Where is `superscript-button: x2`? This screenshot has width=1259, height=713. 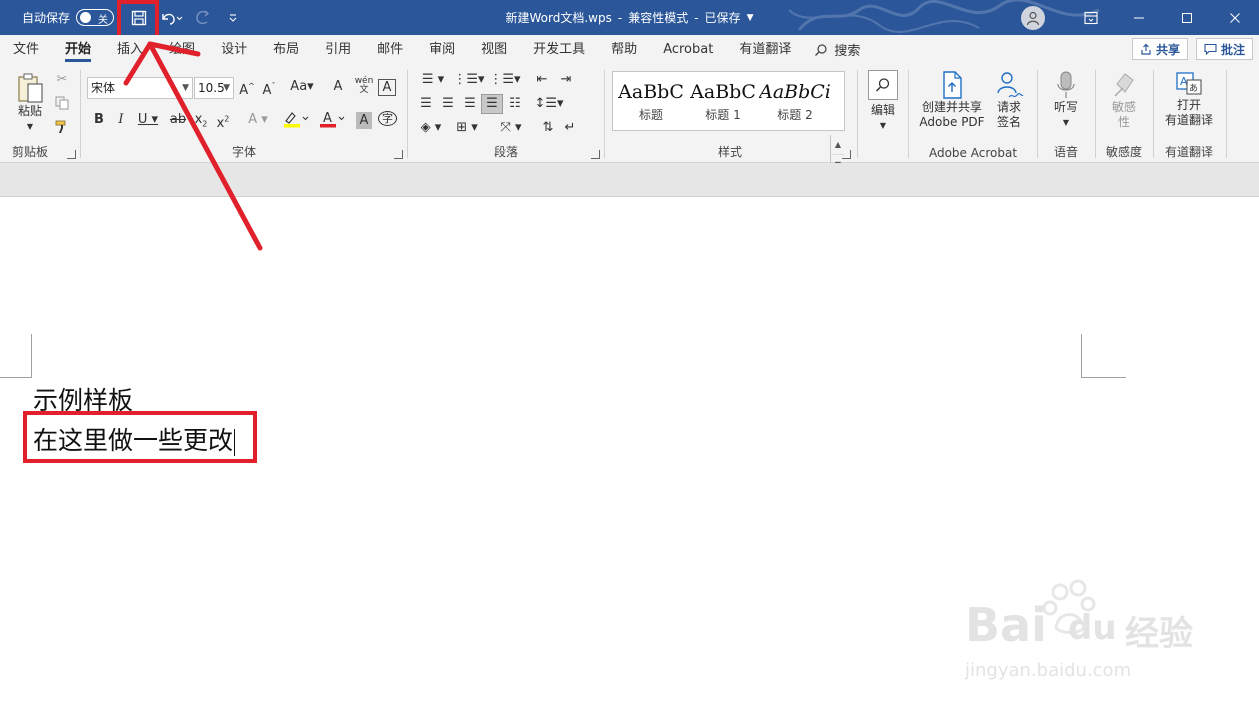
superscript-button: x2 is located at coordinates (223, 122).